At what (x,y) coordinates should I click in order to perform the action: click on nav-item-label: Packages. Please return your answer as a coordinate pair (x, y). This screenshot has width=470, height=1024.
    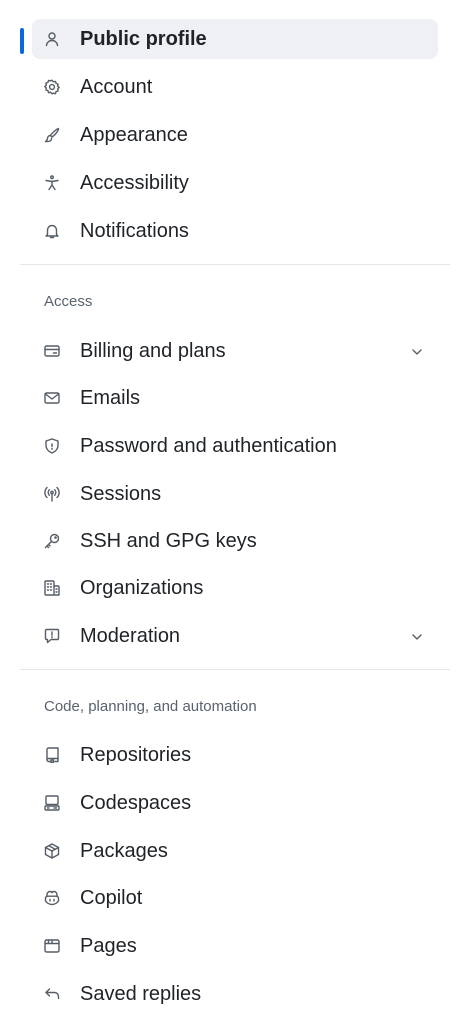
    Looking at the image, I should click on (124, 851).